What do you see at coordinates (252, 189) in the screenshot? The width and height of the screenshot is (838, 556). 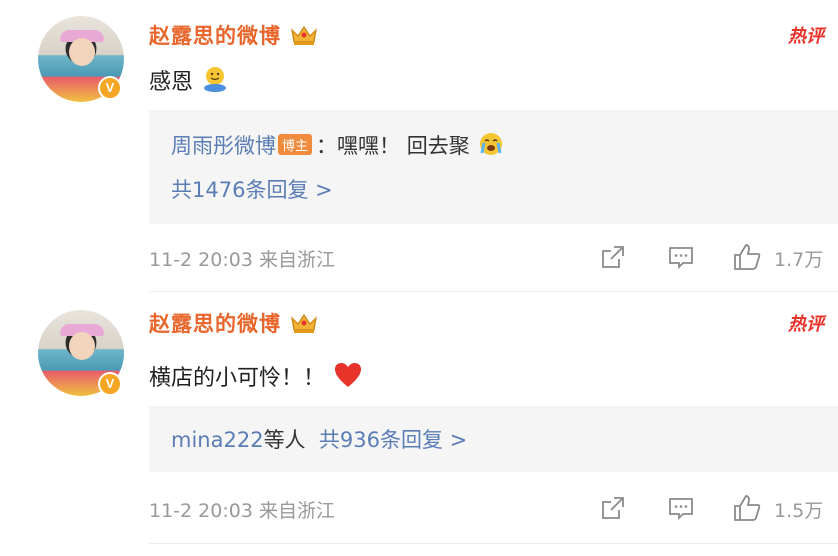 I see `view-replies-link: 共1476条回复 >` at bounding box center [252, 189].